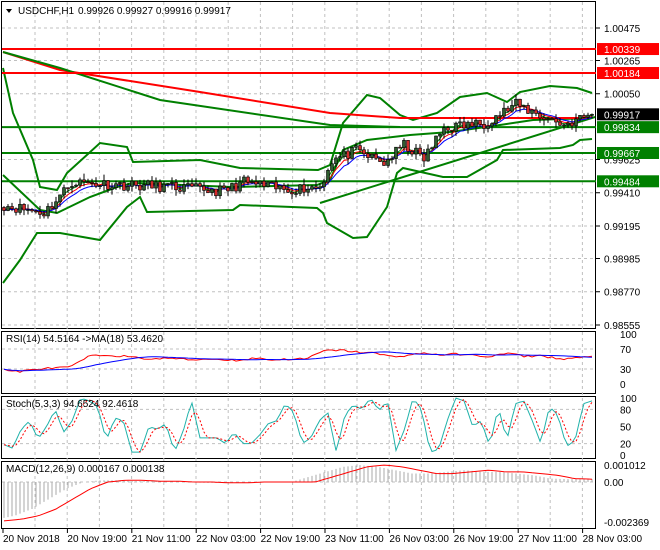 This screenshot has width=660, height=550. Describe the element at coordinates (622, 115) in the screenshot. I see `current-price-label: 0.99917` at that location.